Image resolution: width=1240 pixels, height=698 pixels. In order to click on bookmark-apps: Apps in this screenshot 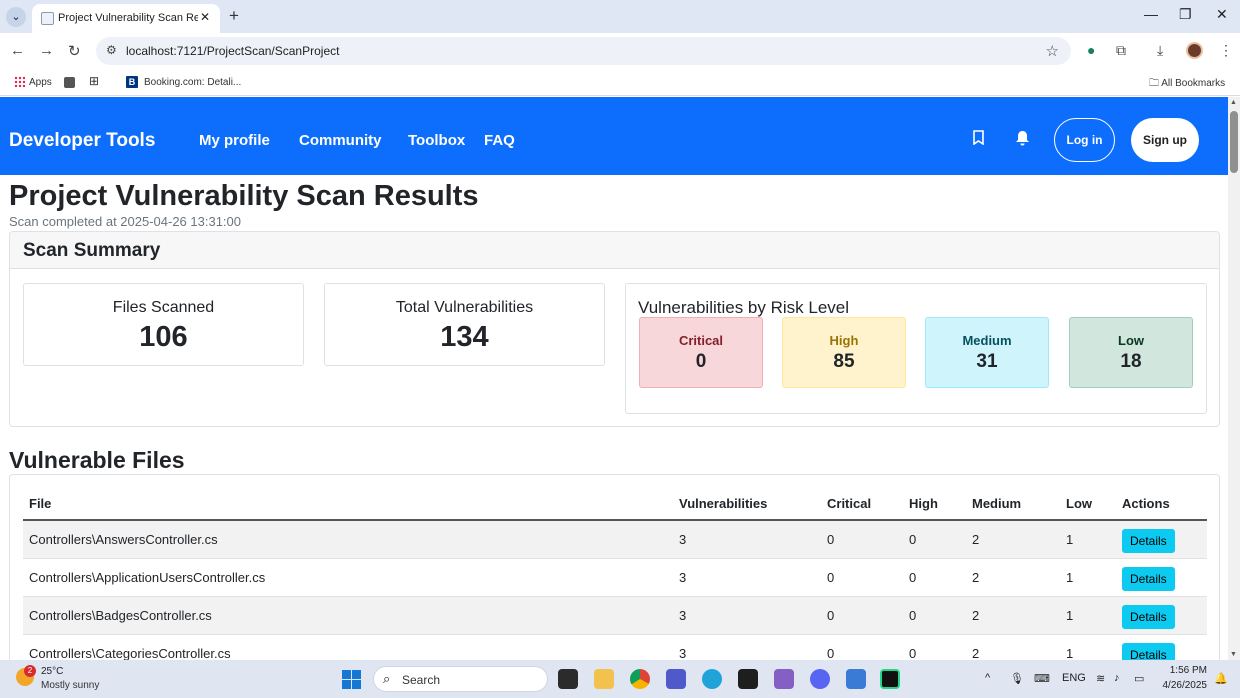, I will do `click(33, 82)`.